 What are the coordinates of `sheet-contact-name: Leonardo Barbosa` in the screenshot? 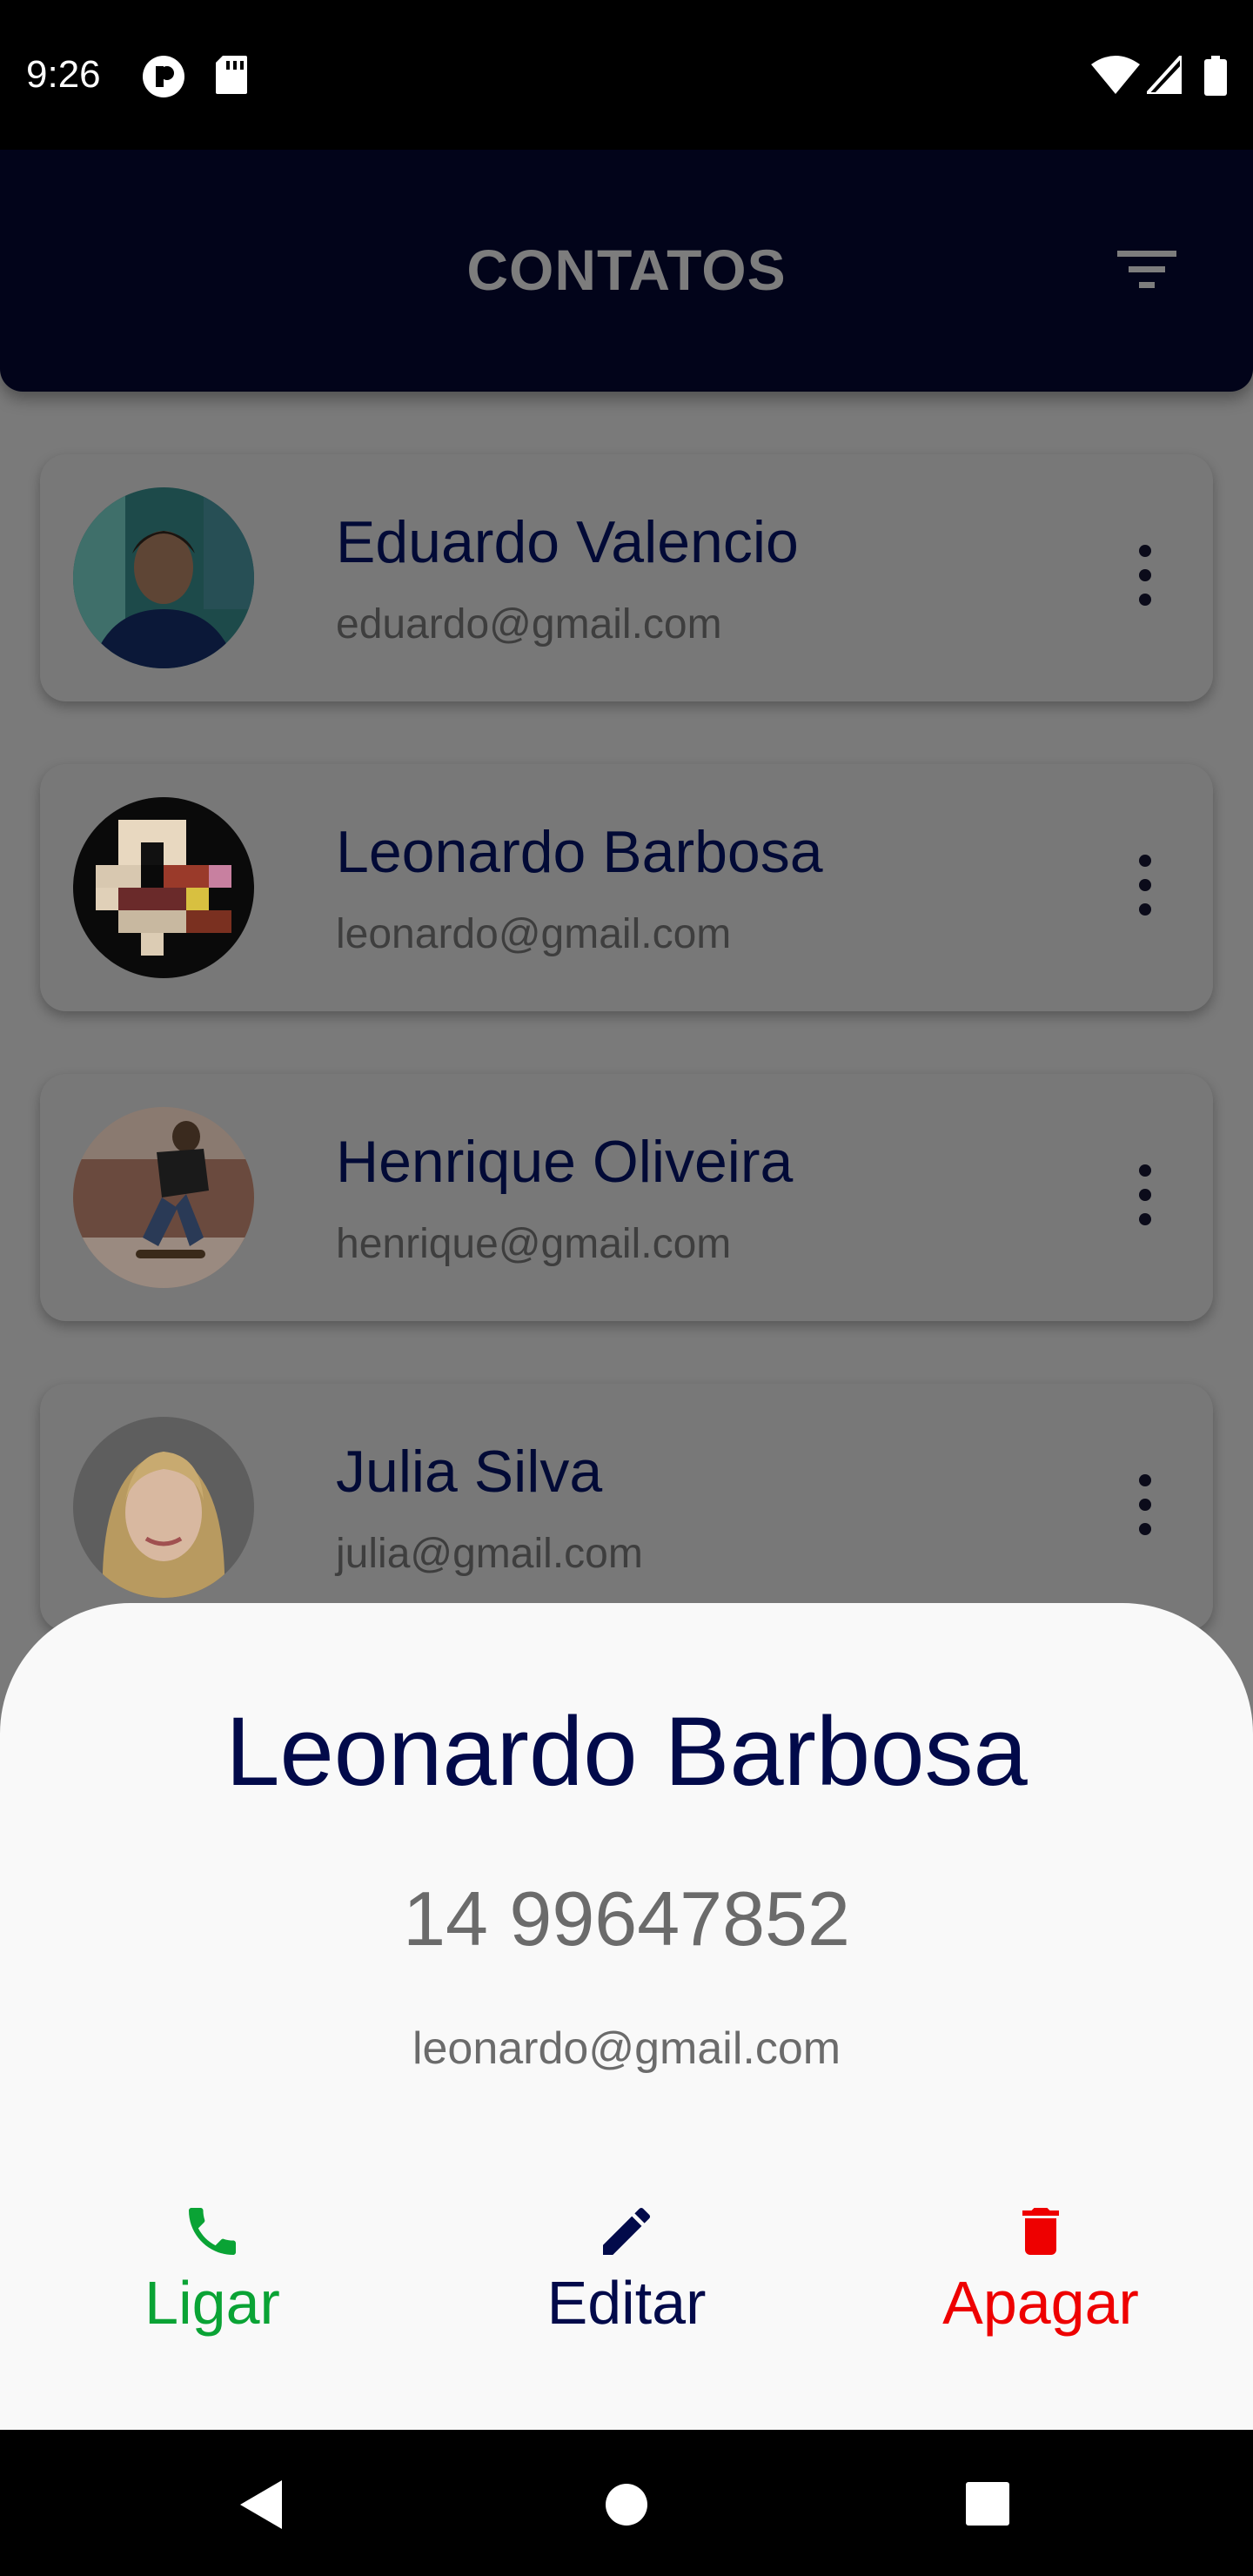 It's located at (626, 1751).